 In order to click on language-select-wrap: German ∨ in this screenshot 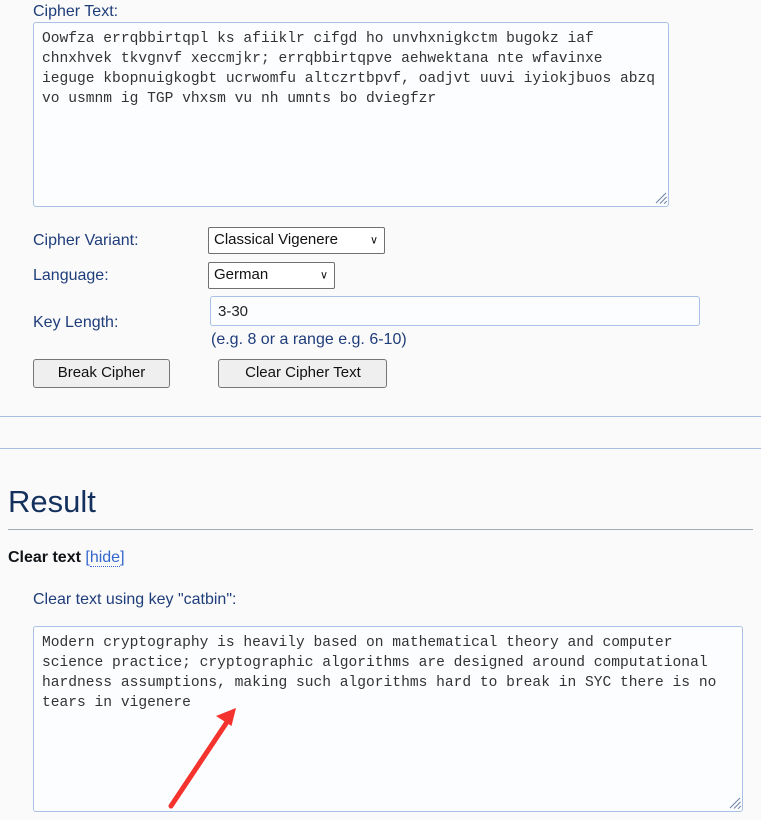, I will do `click(271, 275)`.